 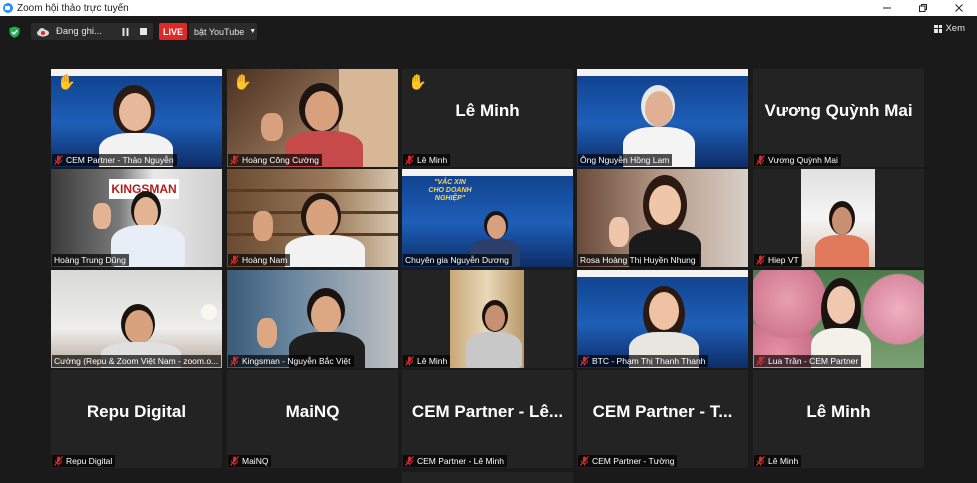 I want to click on participant-tile: Hoàng Nam, so click(x=312, y=218).